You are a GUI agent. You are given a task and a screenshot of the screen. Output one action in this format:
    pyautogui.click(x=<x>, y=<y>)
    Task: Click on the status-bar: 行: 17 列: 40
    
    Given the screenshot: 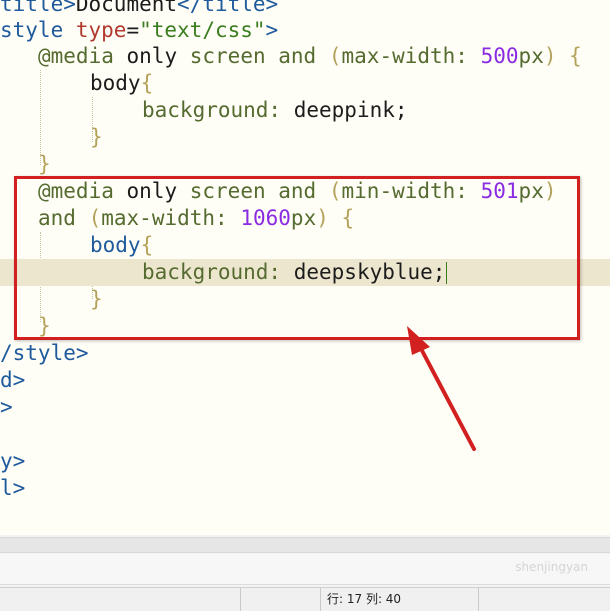 What is the action you would take?
    pyautogui.click(x=305, y=599)
    